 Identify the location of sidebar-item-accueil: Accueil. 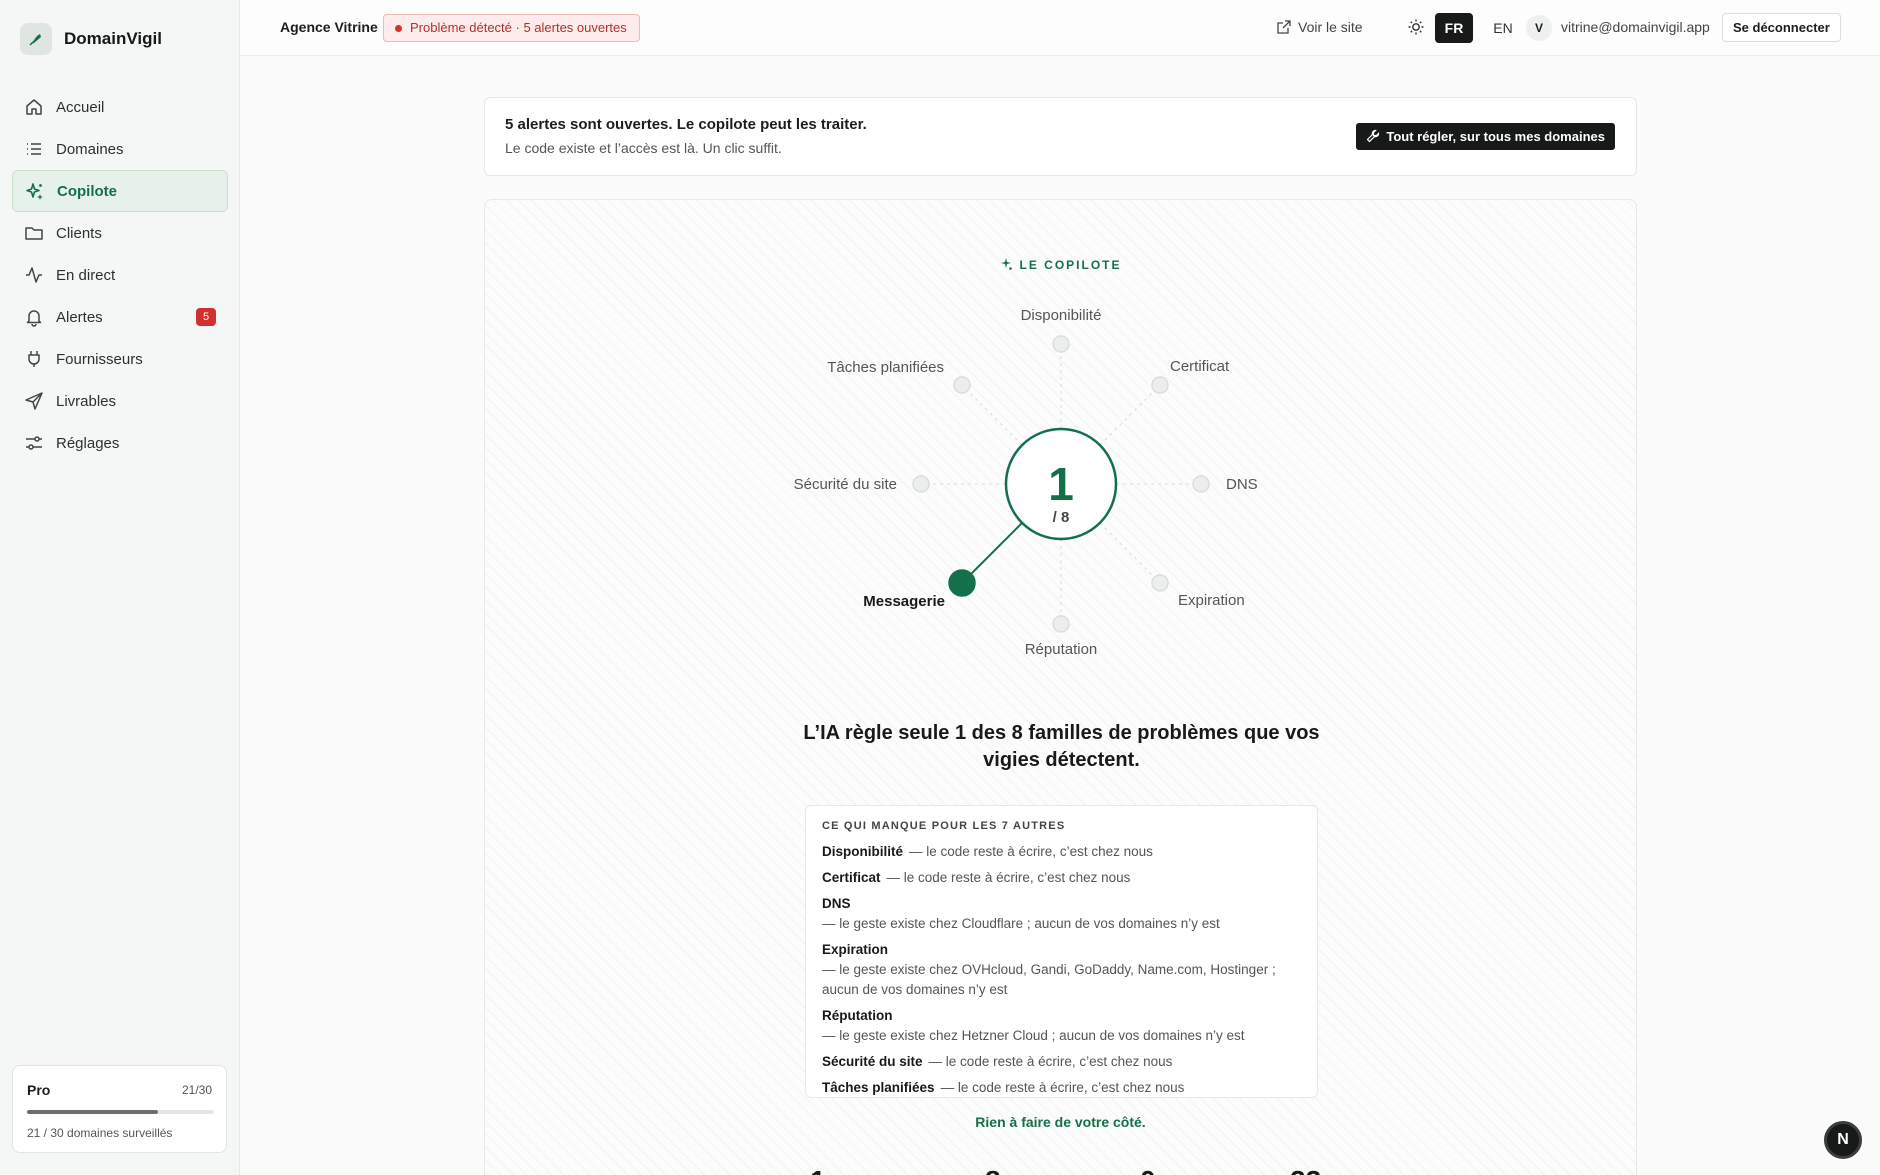
(120, 107).